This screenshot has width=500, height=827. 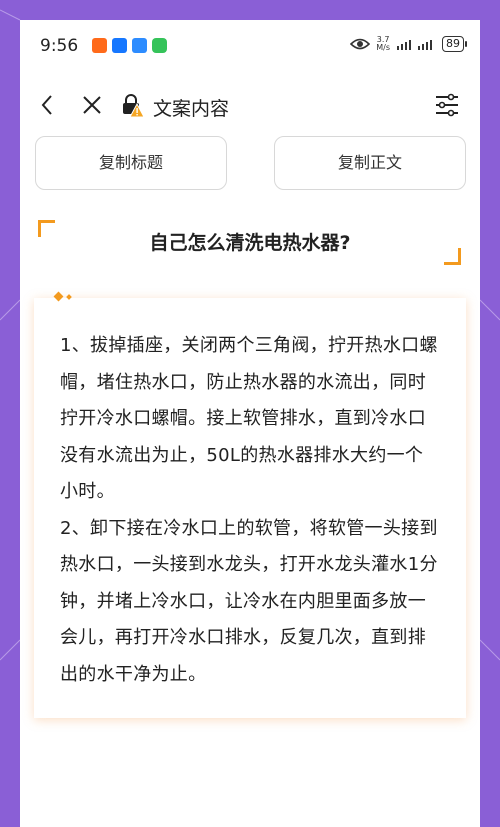 What do you see at coordinates (454, 44) in the screenshot?
I see `battery-level: 89` at bounding box center [454, 44].